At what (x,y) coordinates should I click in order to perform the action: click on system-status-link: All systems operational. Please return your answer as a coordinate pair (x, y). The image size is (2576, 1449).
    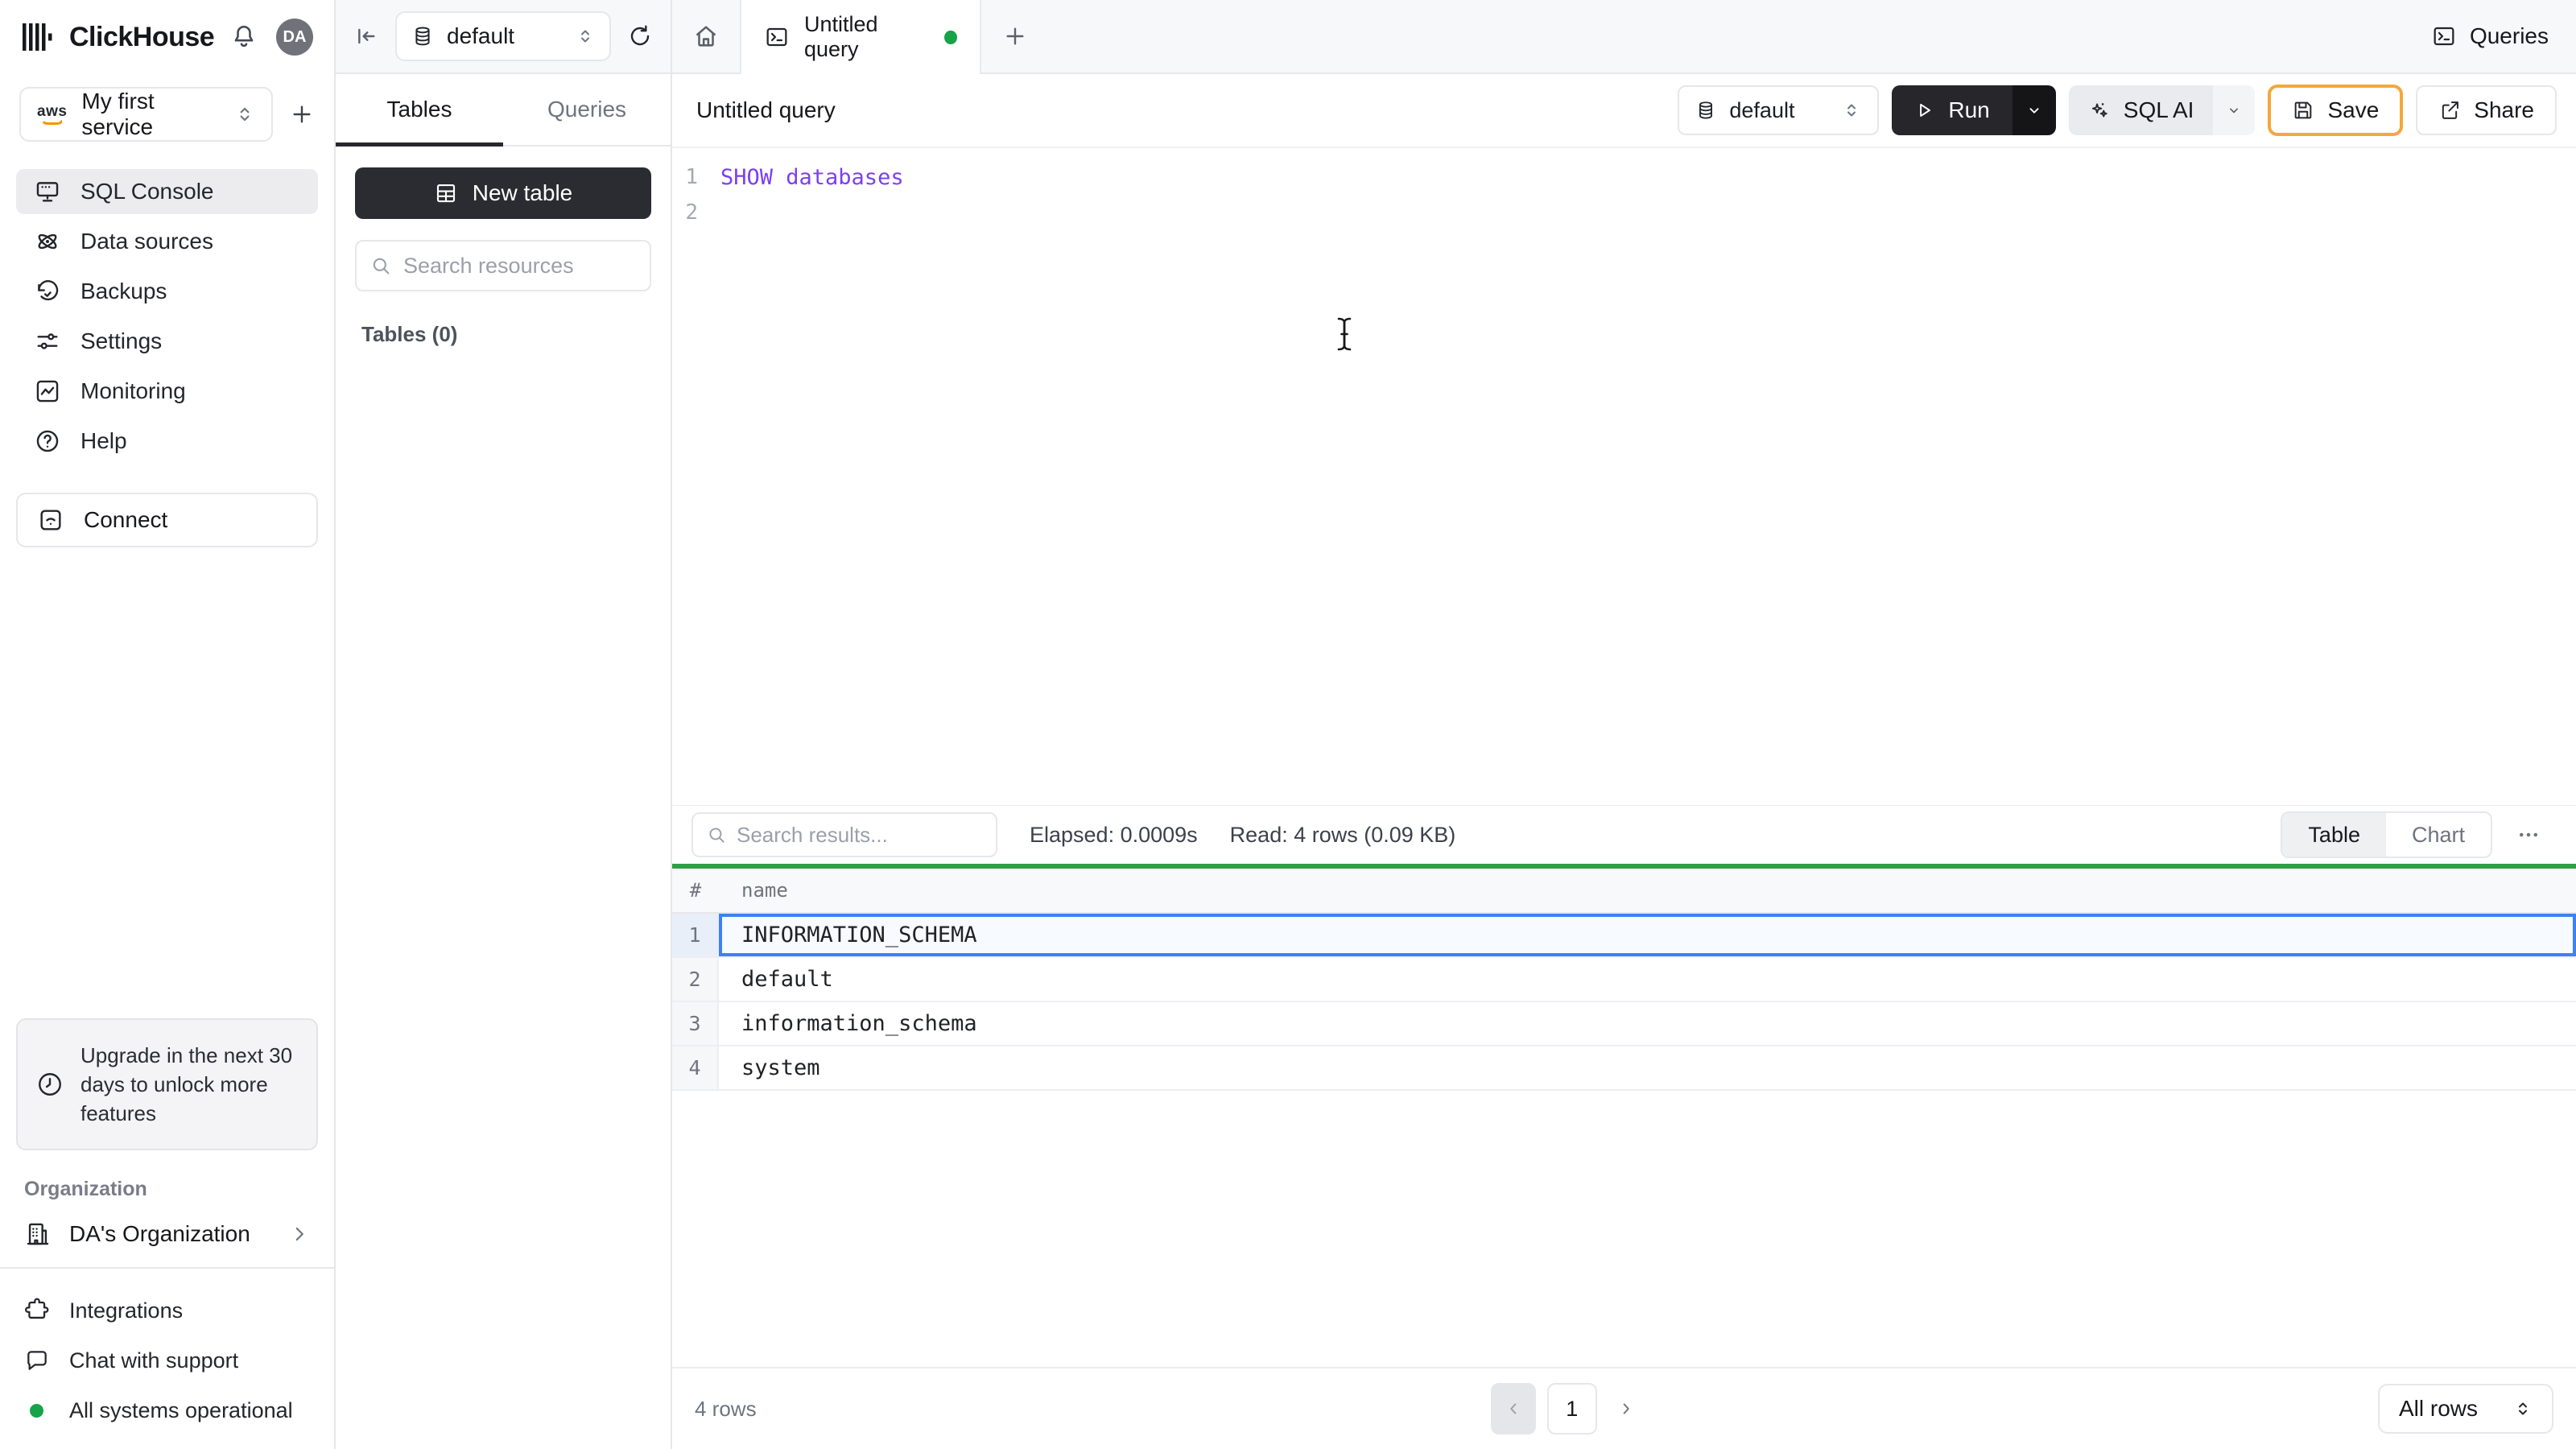
    Looking at the image, I should click on (167, 1410).